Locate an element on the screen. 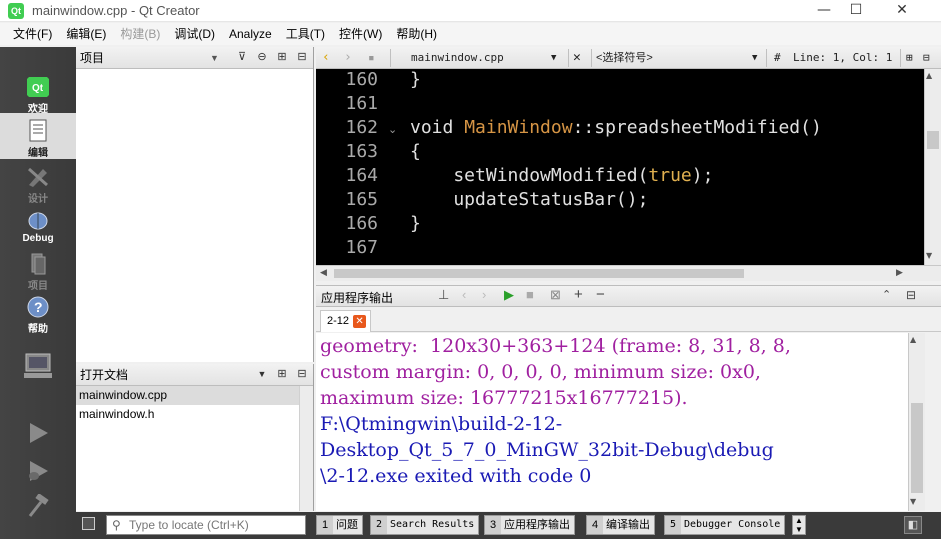 This screenshot has height=539, width=941. file-dropdown-icon: ▼ is located at coordinates (553, 58).